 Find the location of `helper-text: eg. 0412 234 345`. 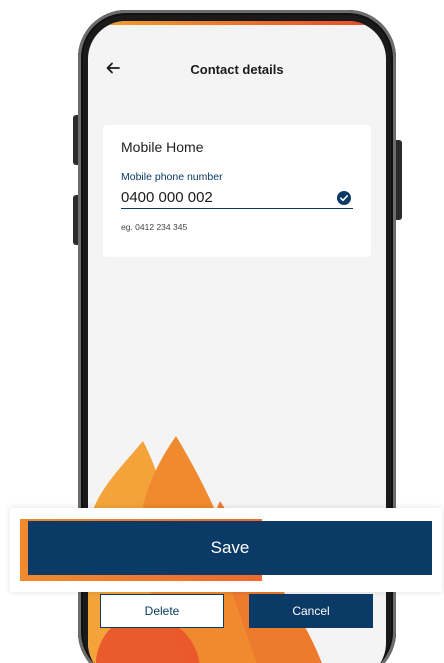

helper-text: eg. 0412 234 345 is located at coordinates (154, 227).